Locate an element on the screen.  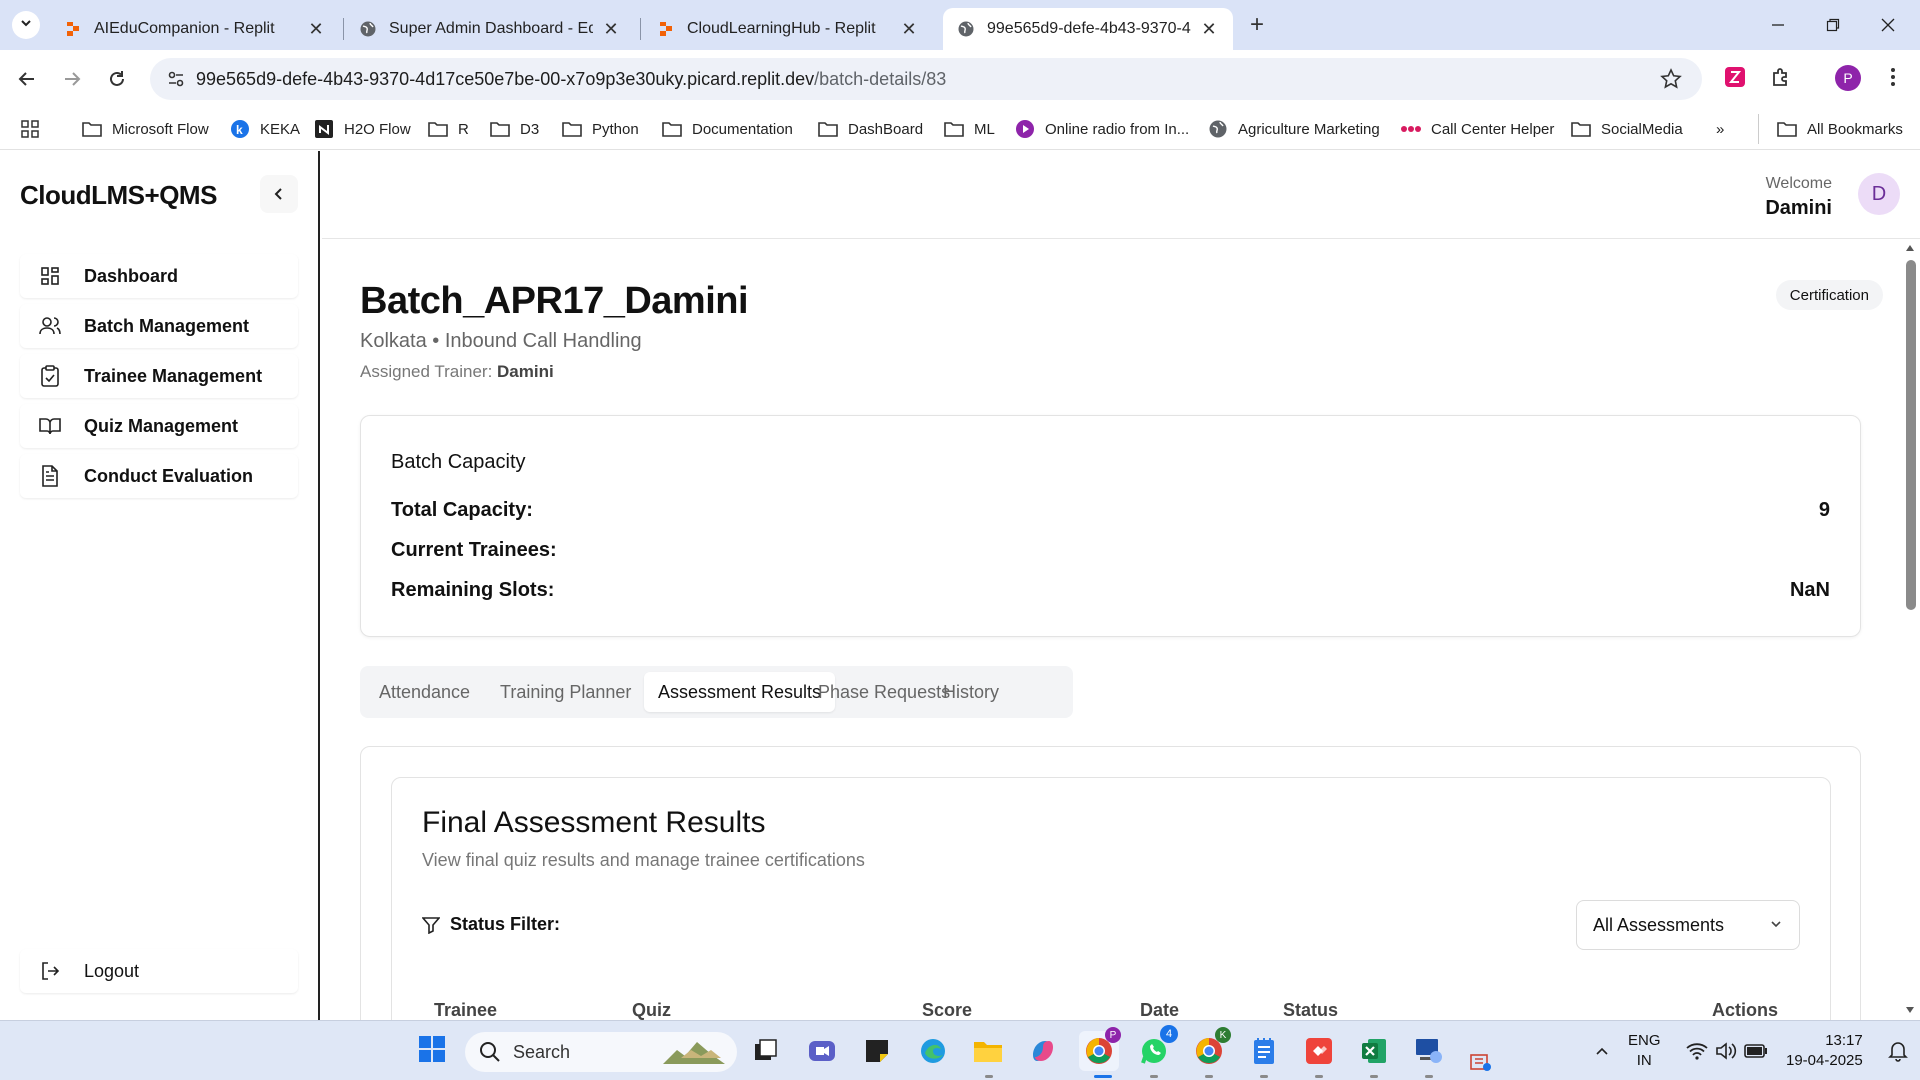
browser-tab: CloudLearningHub - Replit ✕ is located at coordinates (788, 29).